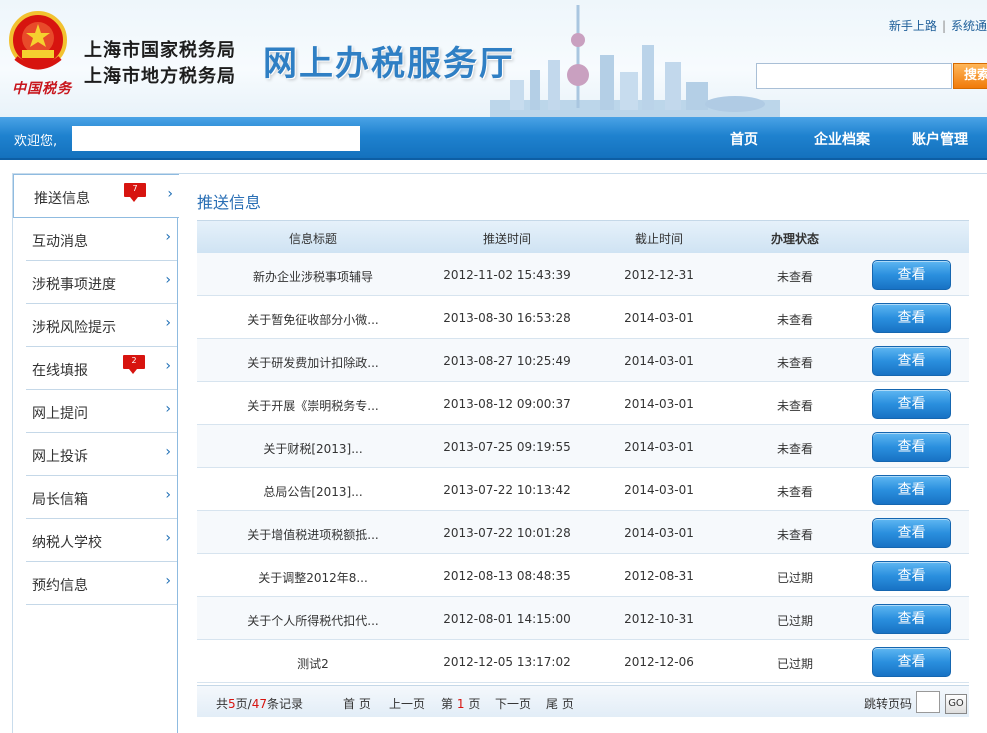 The width and height of the screenshot is (987, 733). What do you see at coordinates (101, 583) in the screenshot?
I see `sidebar-item-appointment: 预约信息 ›` at bounding box center [101, 583].